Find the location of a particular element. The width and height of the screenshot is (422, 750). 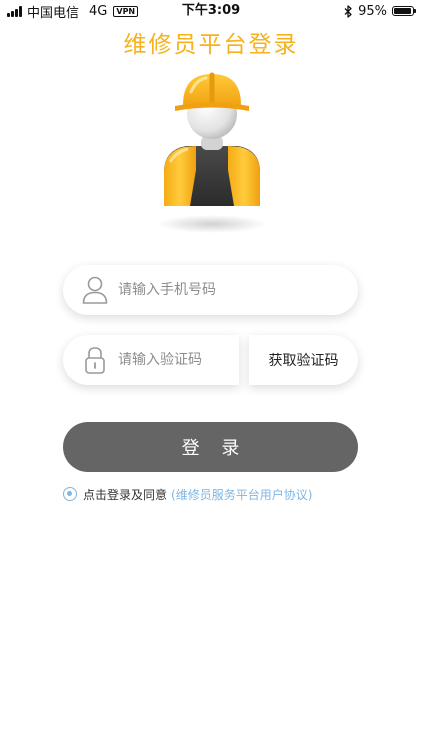

verification-code-field is located at coordinates (151, 360).